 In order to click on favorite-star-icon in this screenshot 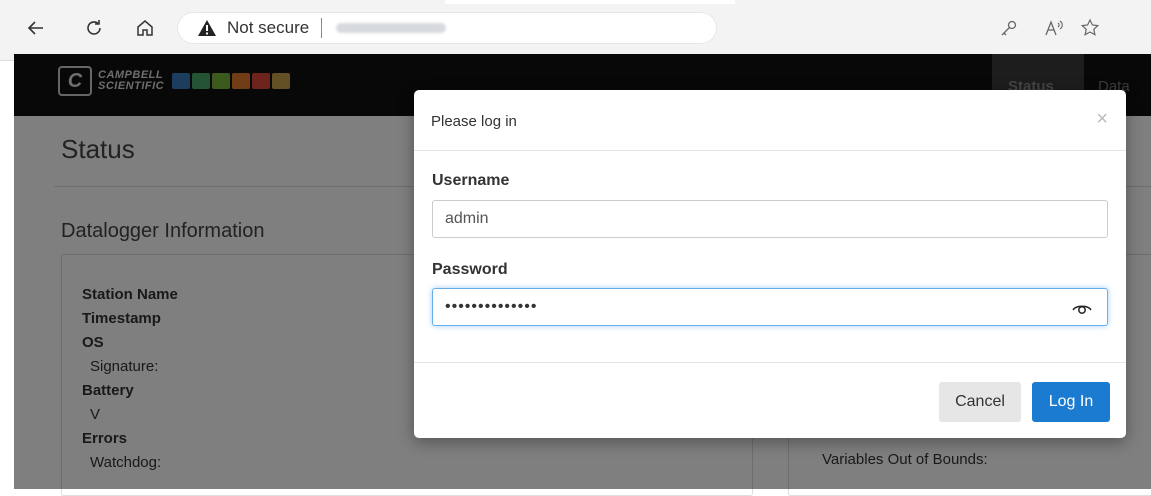, I will do `click(1090, 28)`.